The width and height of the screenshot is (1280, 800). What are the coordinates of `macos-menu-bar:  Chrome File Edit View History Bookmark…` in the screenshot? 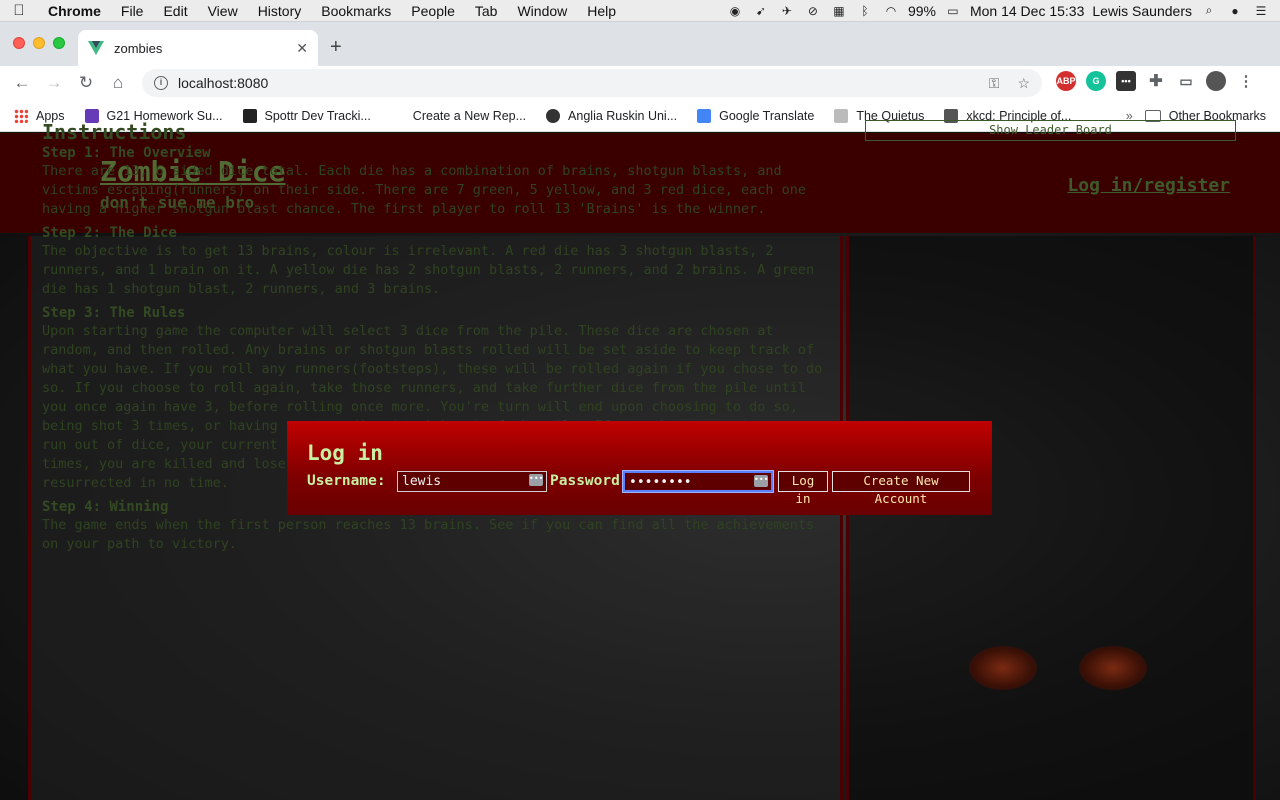 It's located at (640, 11).